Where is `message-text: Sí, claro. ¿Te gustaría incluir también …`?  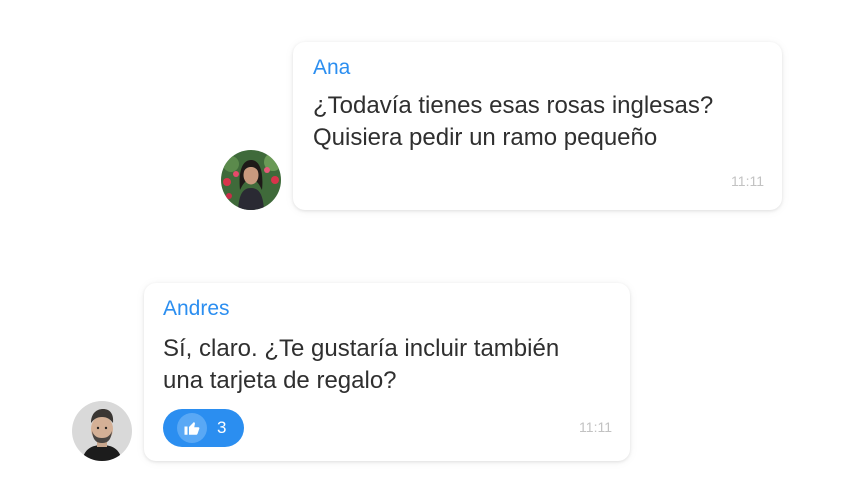
message-text: Sí, claro. ¿Te gustaría incluir también … is located at coordinates (361, 364).